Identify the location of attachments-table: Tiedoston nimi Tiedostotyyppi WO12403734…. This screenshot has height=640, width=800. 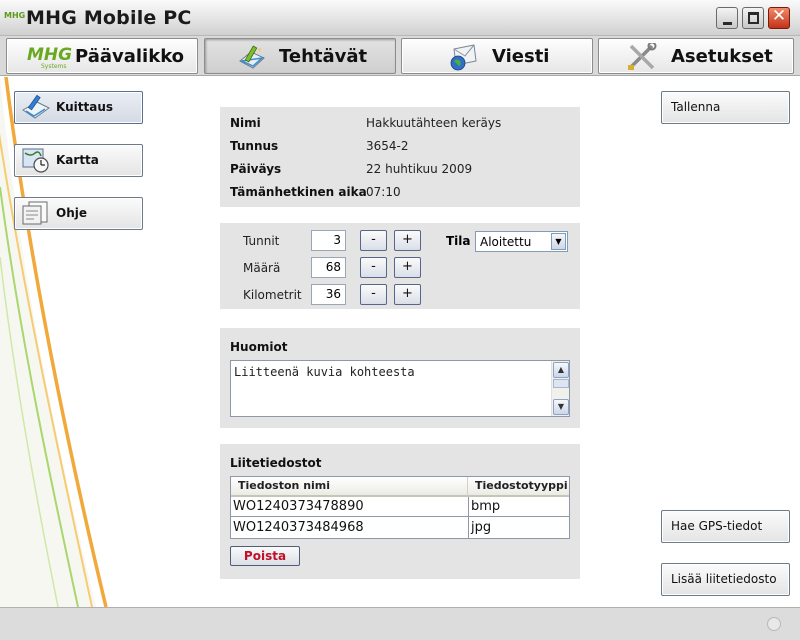
(400, 507).